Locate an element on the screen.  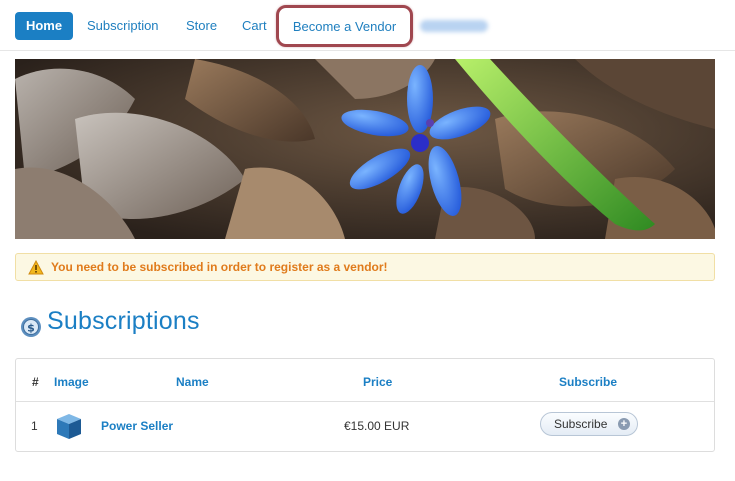
nav-become-vendor: Become a Vendor is located at coordinates (344, 26).